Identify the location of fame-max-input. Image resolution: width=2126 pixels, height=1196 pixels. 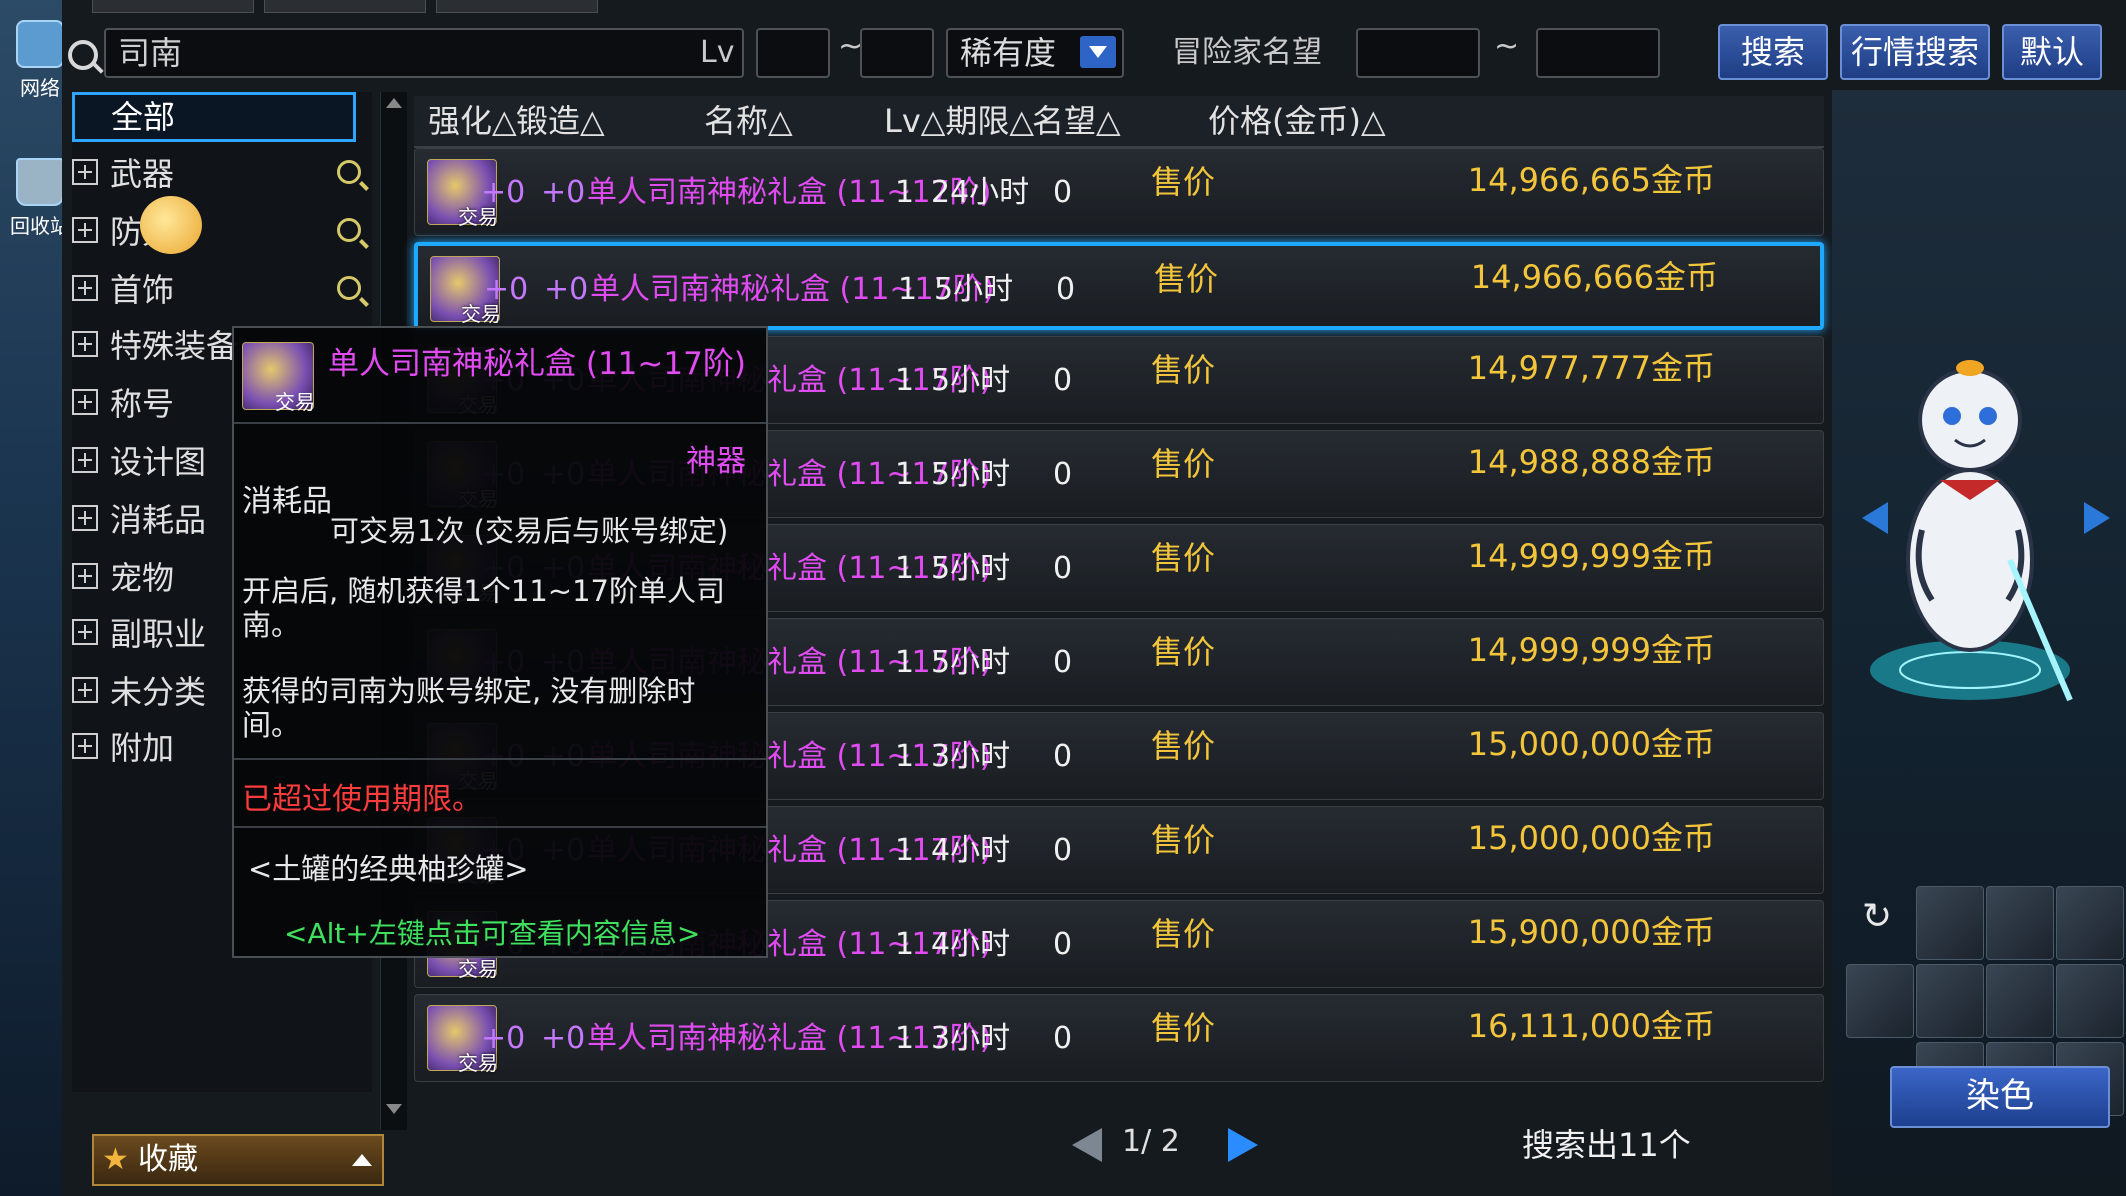
(1598, 53).